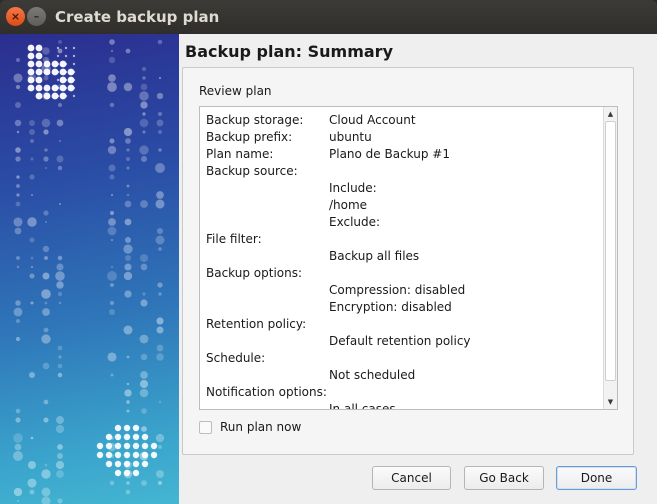 Image resolution: width=657 pixels, height=504 pixels. Describe the element at coordinates (403, 239) in the screenshot. I see `summary-row: File filter:` at that location.